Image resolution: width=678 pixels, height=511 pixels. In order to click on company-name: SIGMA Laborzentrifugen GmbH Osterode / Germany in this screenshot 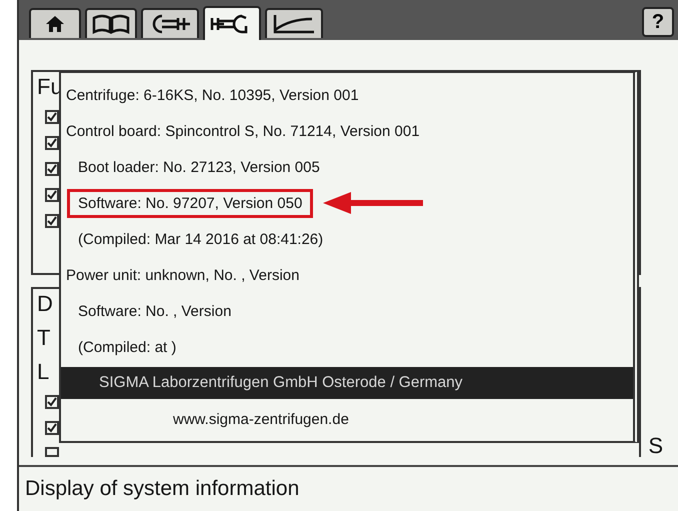, I will do `click(281, 383)`.